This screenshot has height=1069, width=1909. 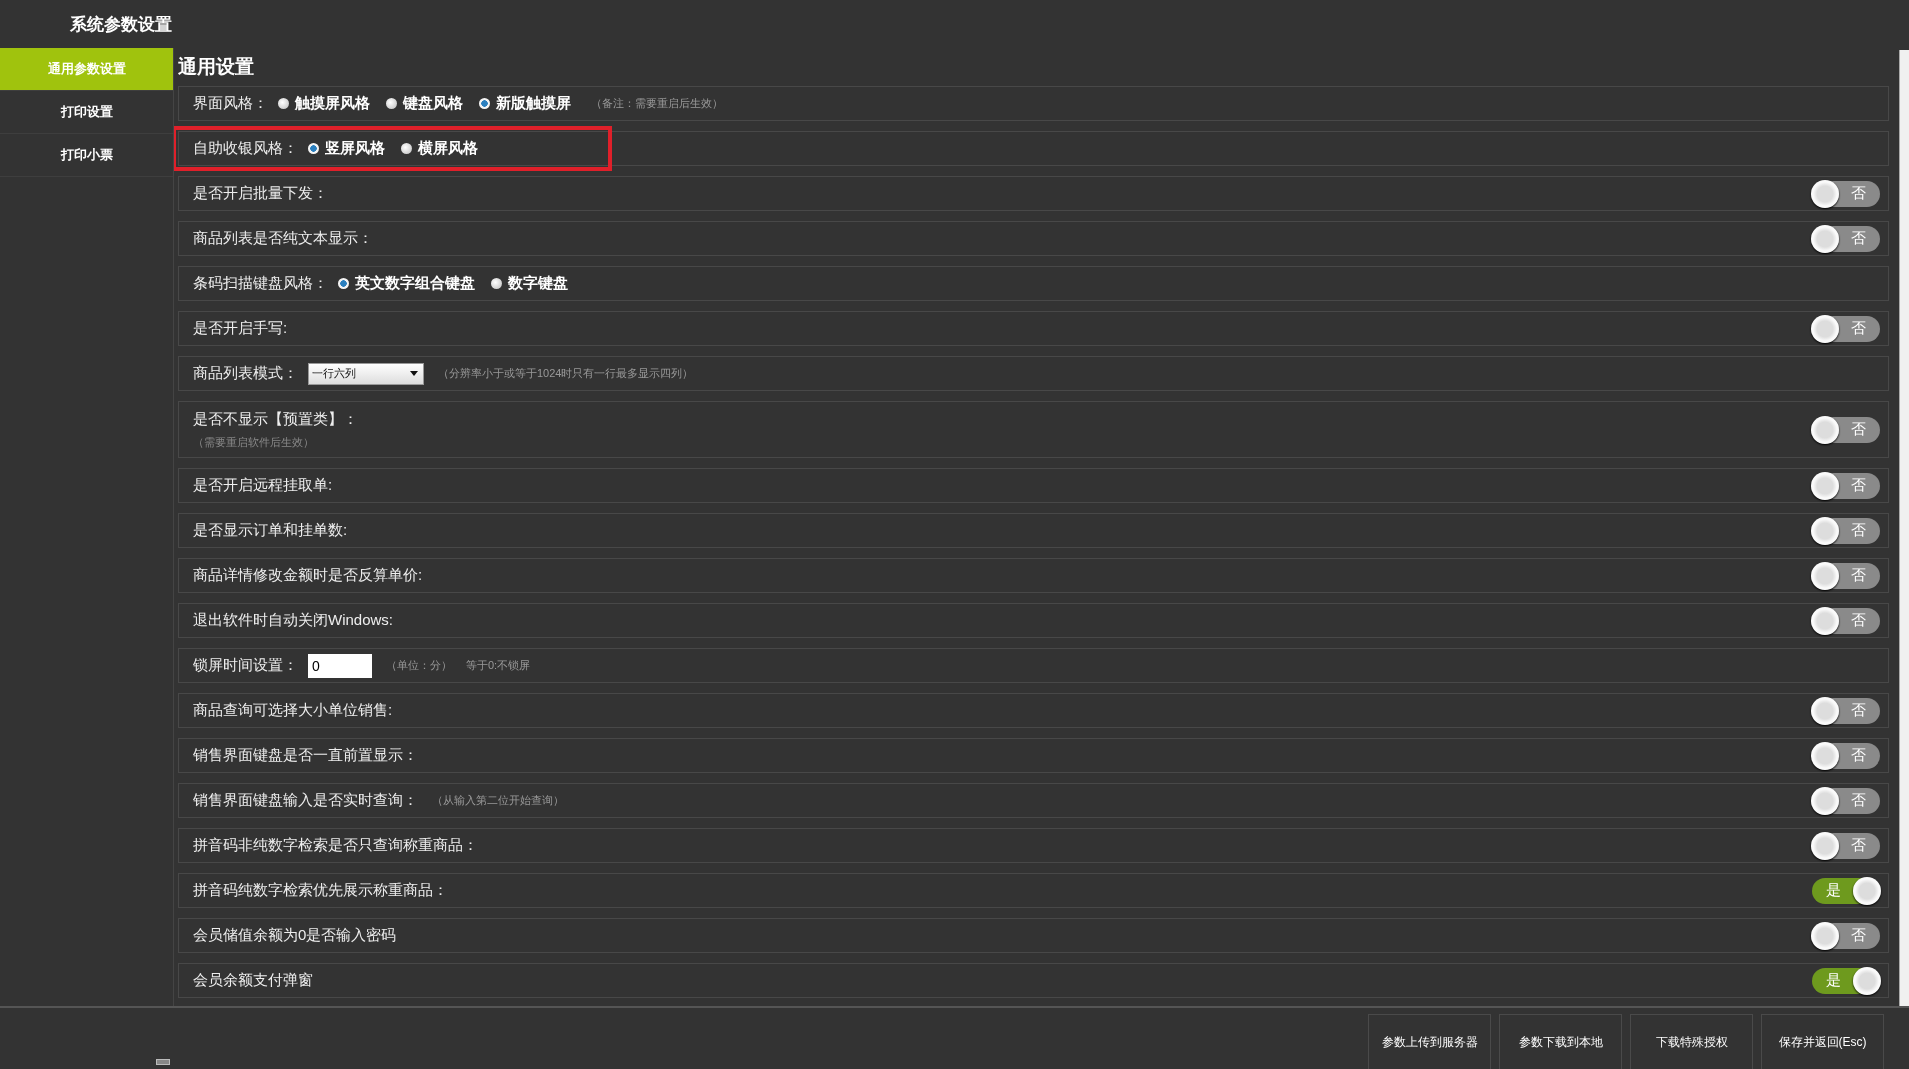 What do you see at coordinates (245, 373) in the screenshot?
I see `setting-label: 商品列表模式：` at bounding box center [245, 373].